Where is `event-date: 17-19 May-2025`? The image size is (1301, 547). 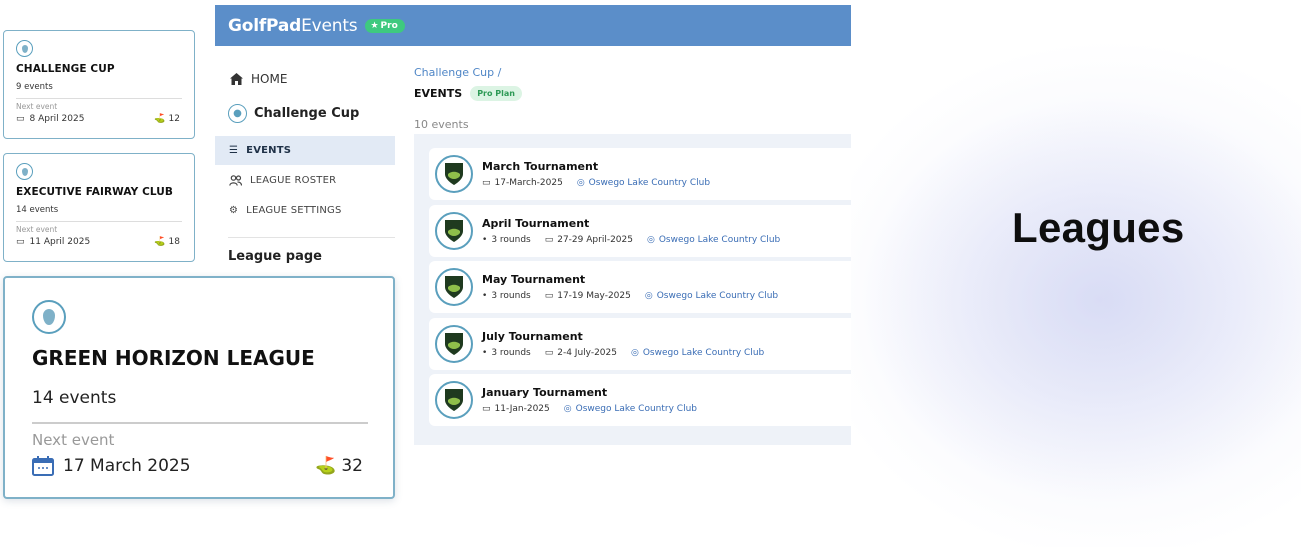 event-date: 17-19 May-2025 is located at coordinates (594, 296).